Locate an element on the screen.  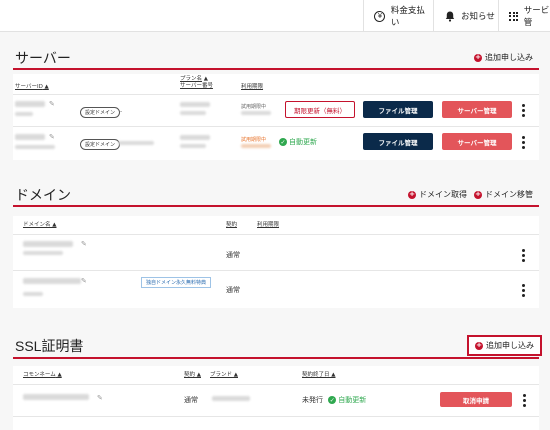
ssl-add-link: + 追加申し込み is located at coordinates (504, 345).